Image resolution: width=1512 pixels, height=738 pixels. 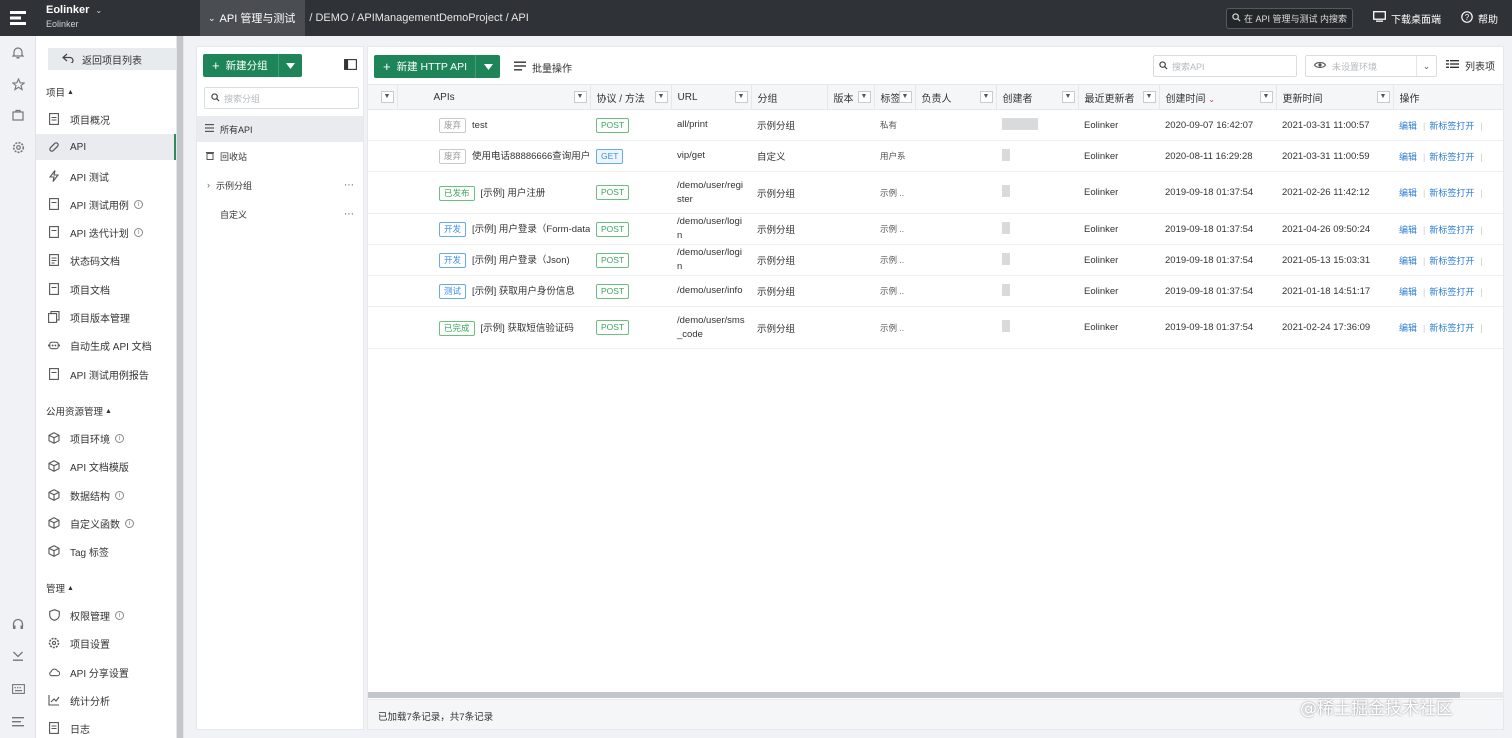 I want to click on sidebar-item-project-docs: 项目文档, so click(x=106, y=289).